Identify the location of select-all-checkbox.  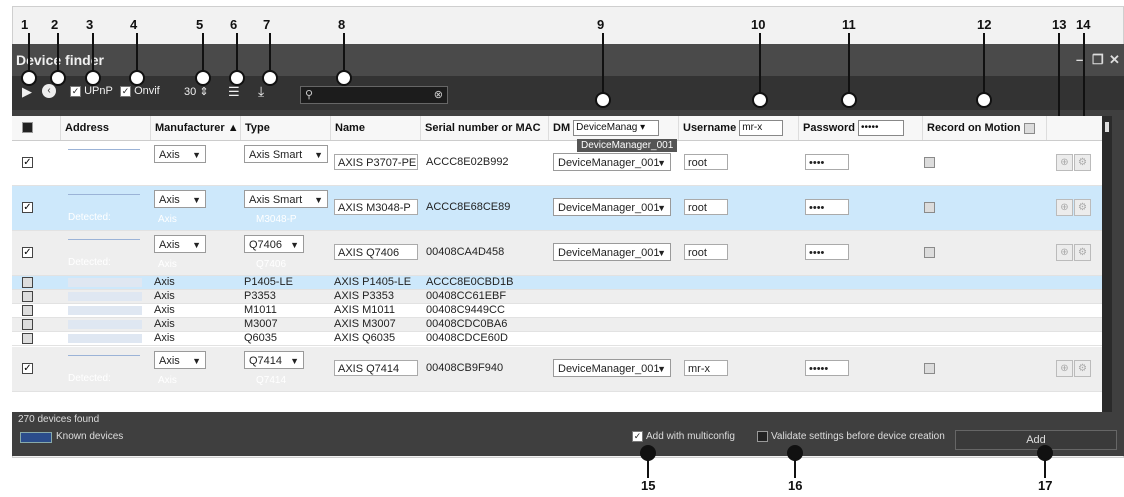
(27, 127).